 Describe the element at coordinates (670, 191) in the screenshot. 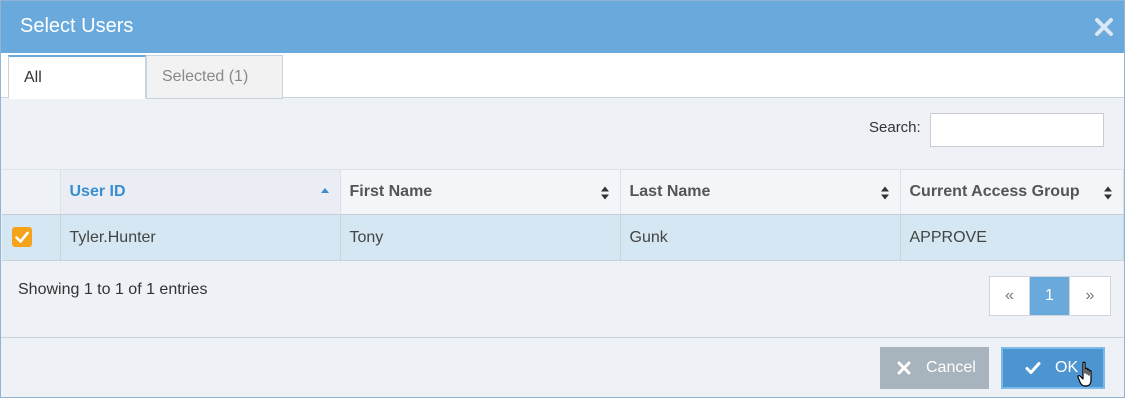

I see `column-label: Last Name` at that location.